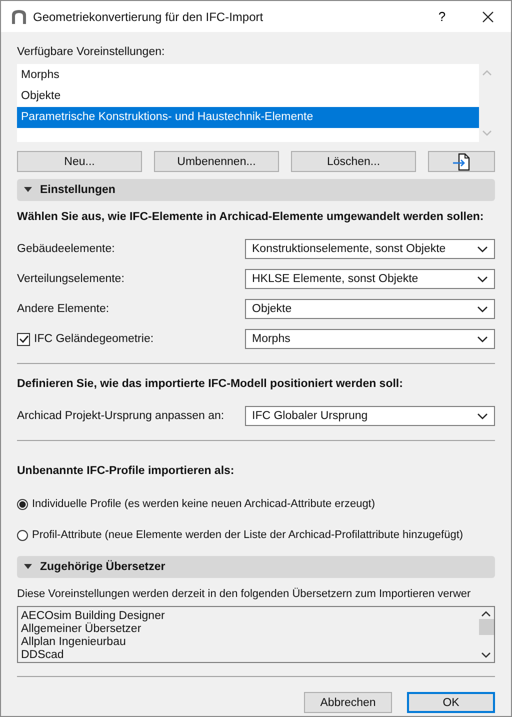 Image resolution: width=512 pixels, height=717 pixels. I want to click on scrollbar-thumb, so click(486, 627).